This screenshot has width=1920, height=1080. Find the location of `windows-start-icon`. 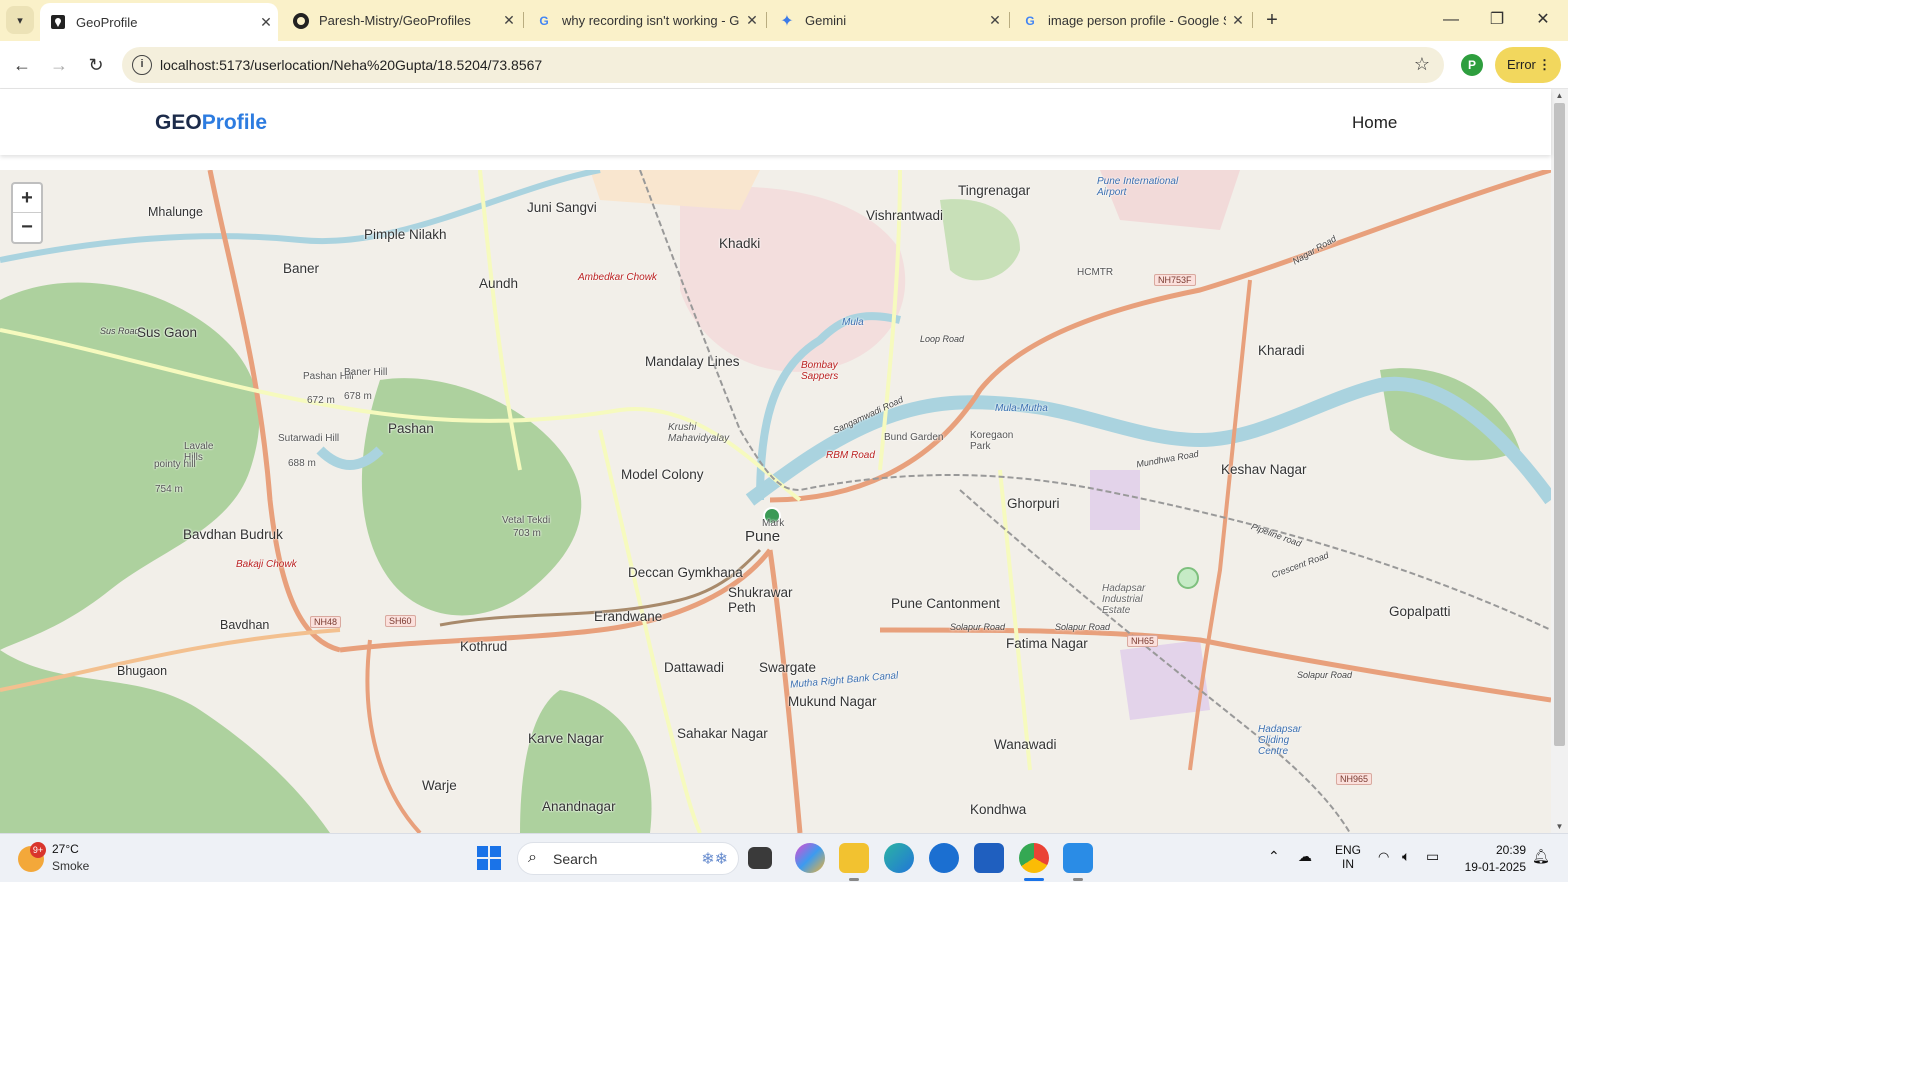

windows-start-icon is located at coordinates (489, 858).